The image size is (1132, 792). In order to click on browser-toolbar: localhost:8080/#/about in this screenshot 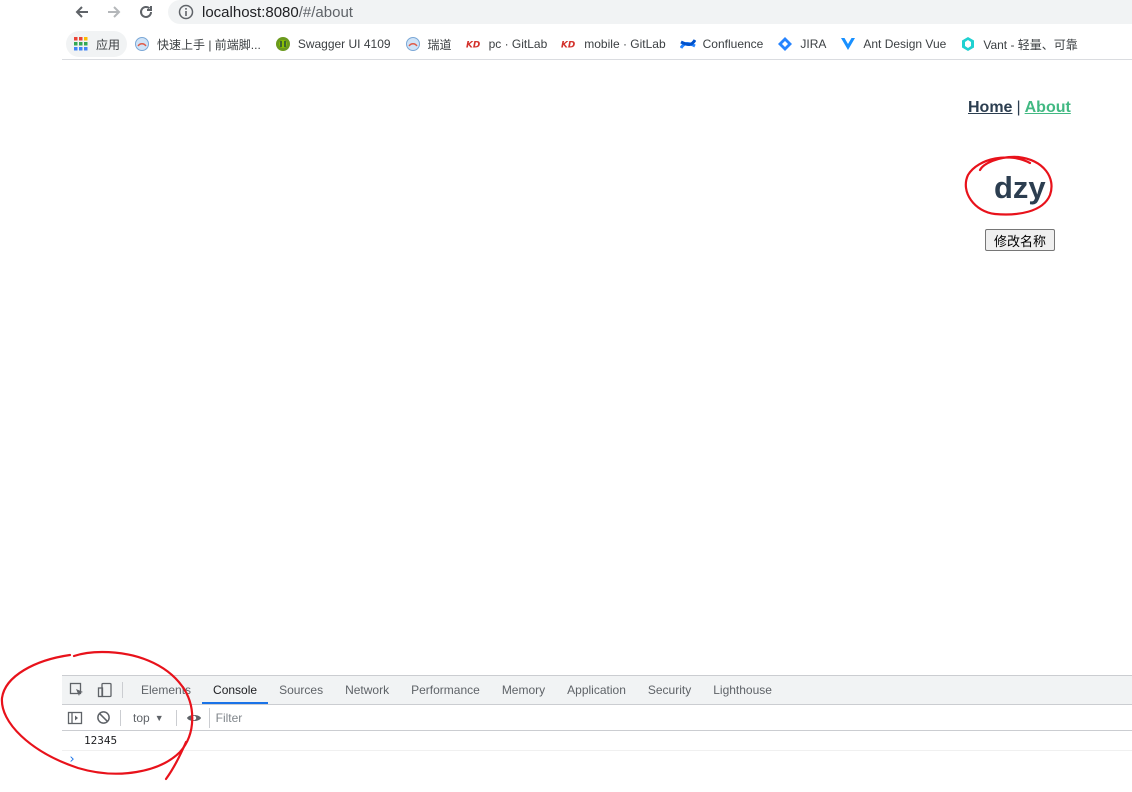, I will do `click(597, 13)`.